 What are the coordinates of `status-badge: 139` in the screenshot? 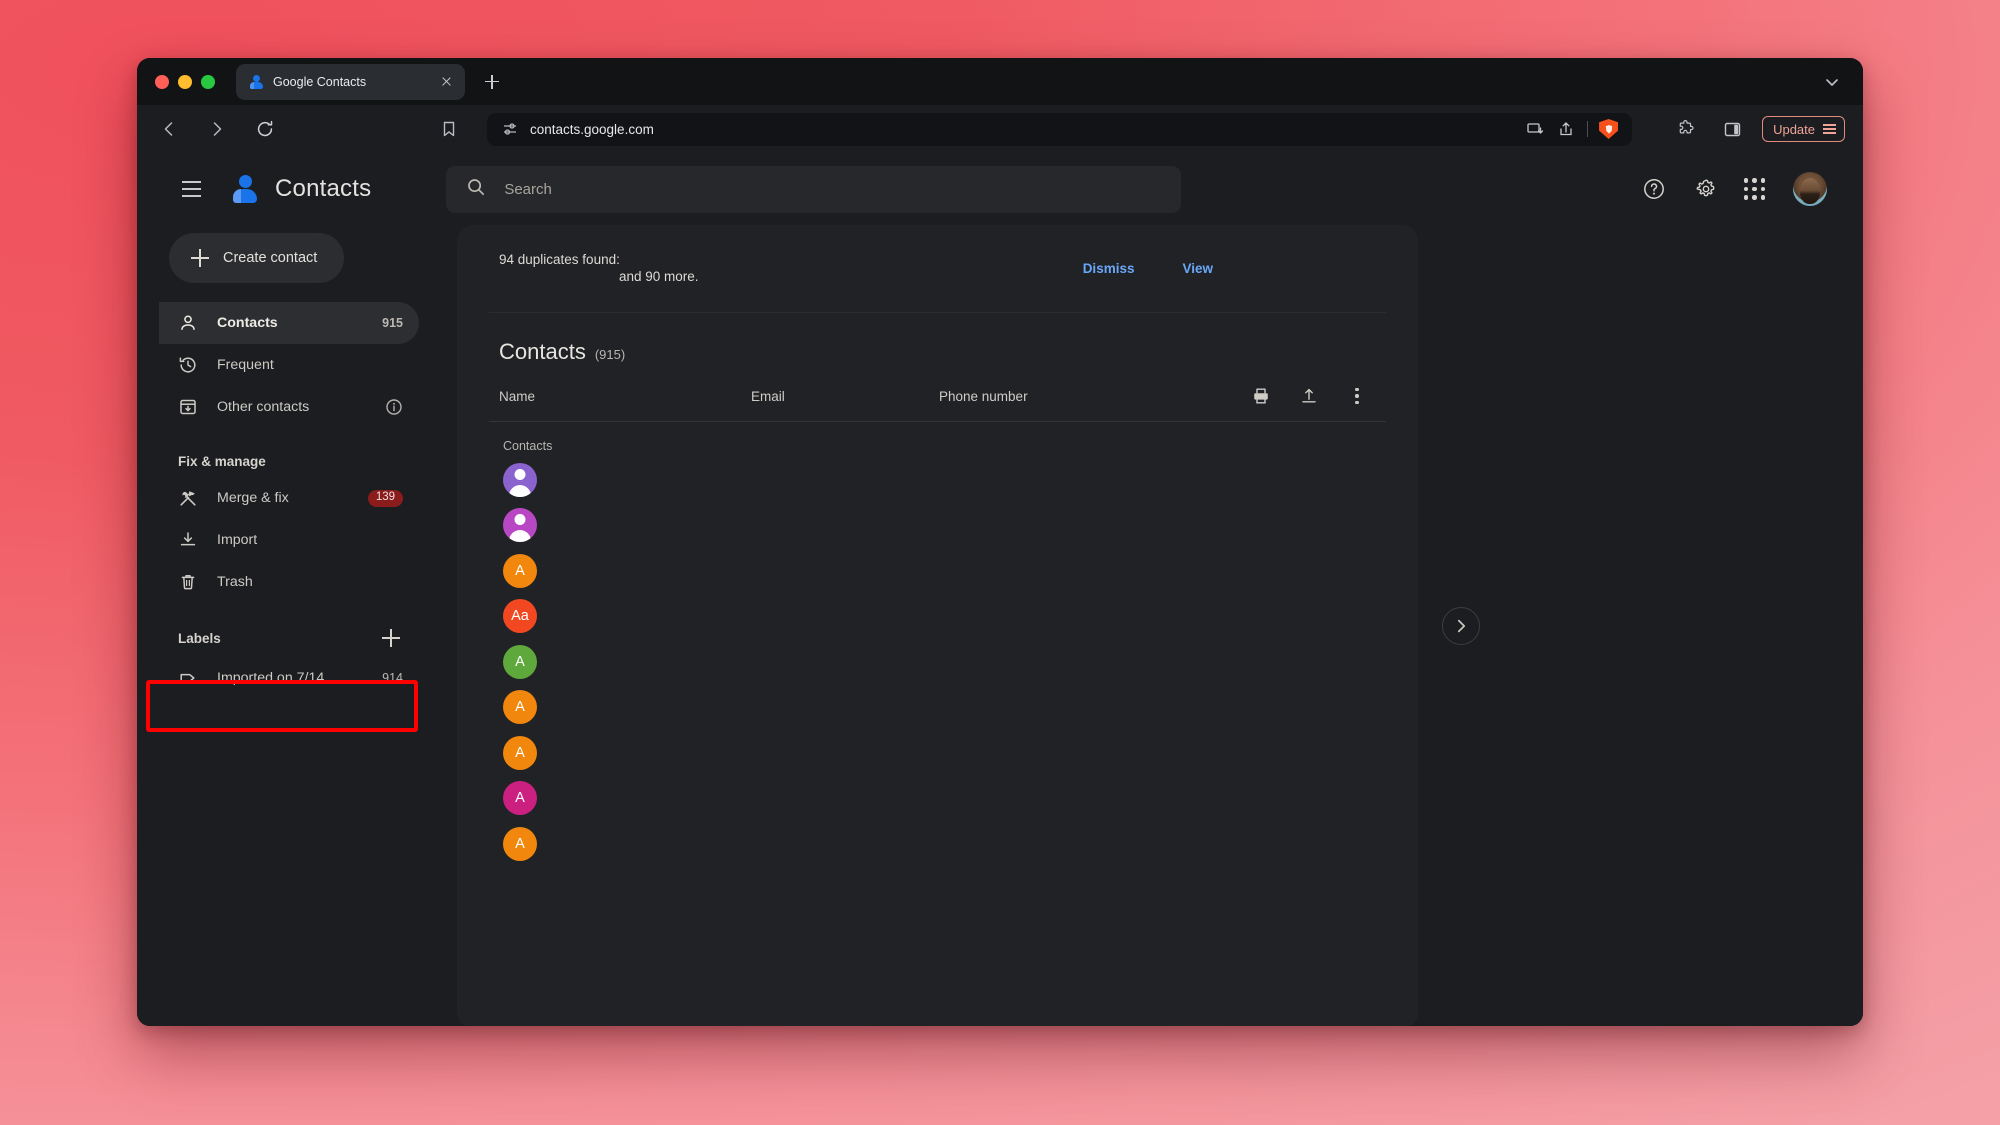 It's located at (385, 498).